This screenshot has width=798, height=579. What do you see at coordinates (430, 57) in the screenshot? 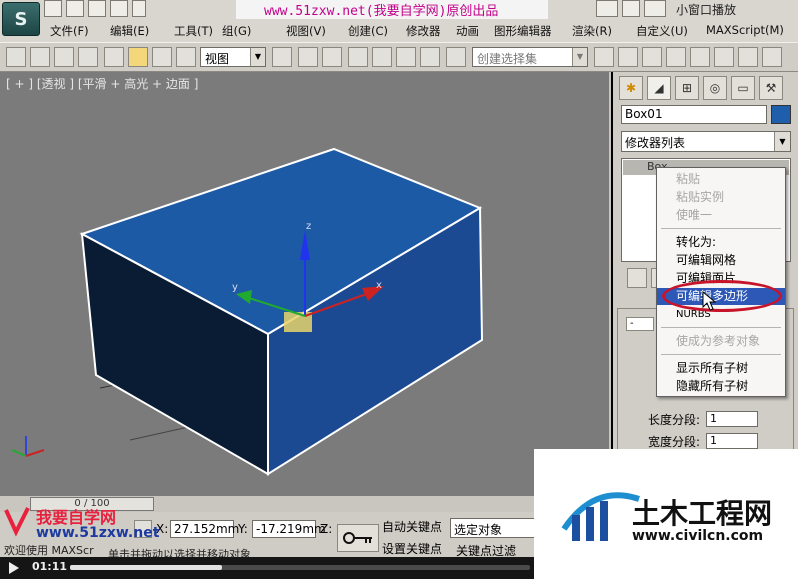
I see `spinner-snap-icon` at bounding box center [430, 57].